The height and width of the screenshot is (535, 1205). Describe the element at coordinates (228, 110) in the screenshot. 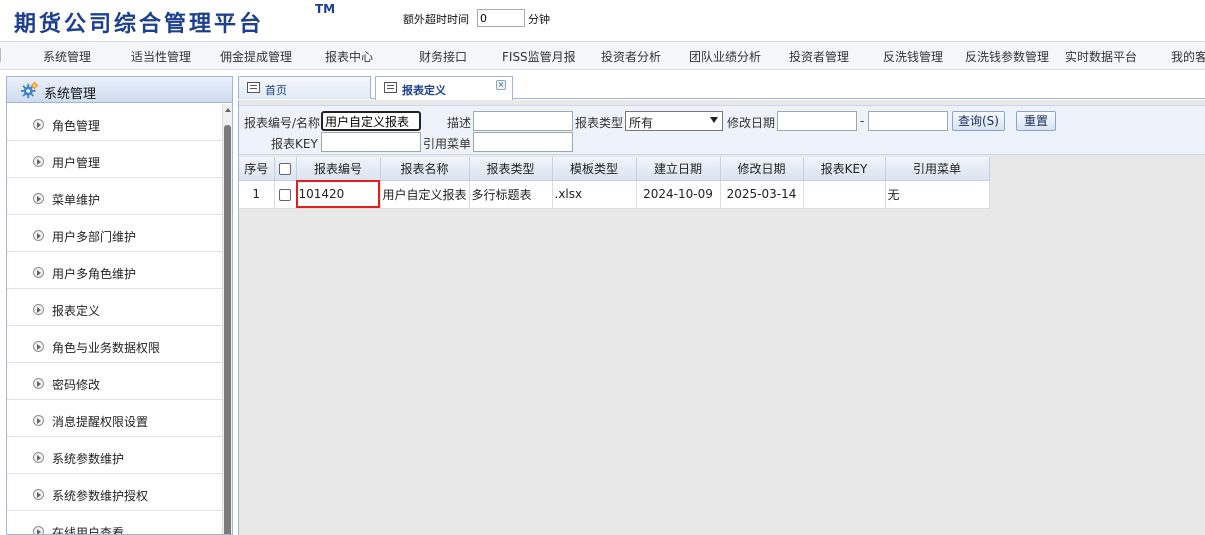

I see `scroll-up-icon` at that location.